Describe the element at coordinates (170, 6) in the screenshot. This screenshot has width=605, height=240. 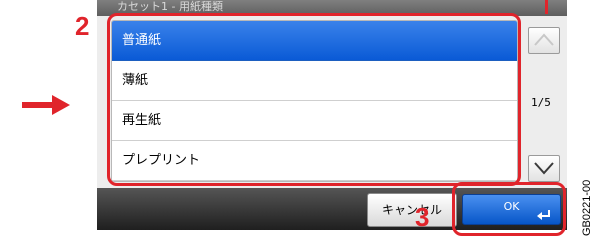
I see `screen-title: カセット1 - 用紙種類` at that location.